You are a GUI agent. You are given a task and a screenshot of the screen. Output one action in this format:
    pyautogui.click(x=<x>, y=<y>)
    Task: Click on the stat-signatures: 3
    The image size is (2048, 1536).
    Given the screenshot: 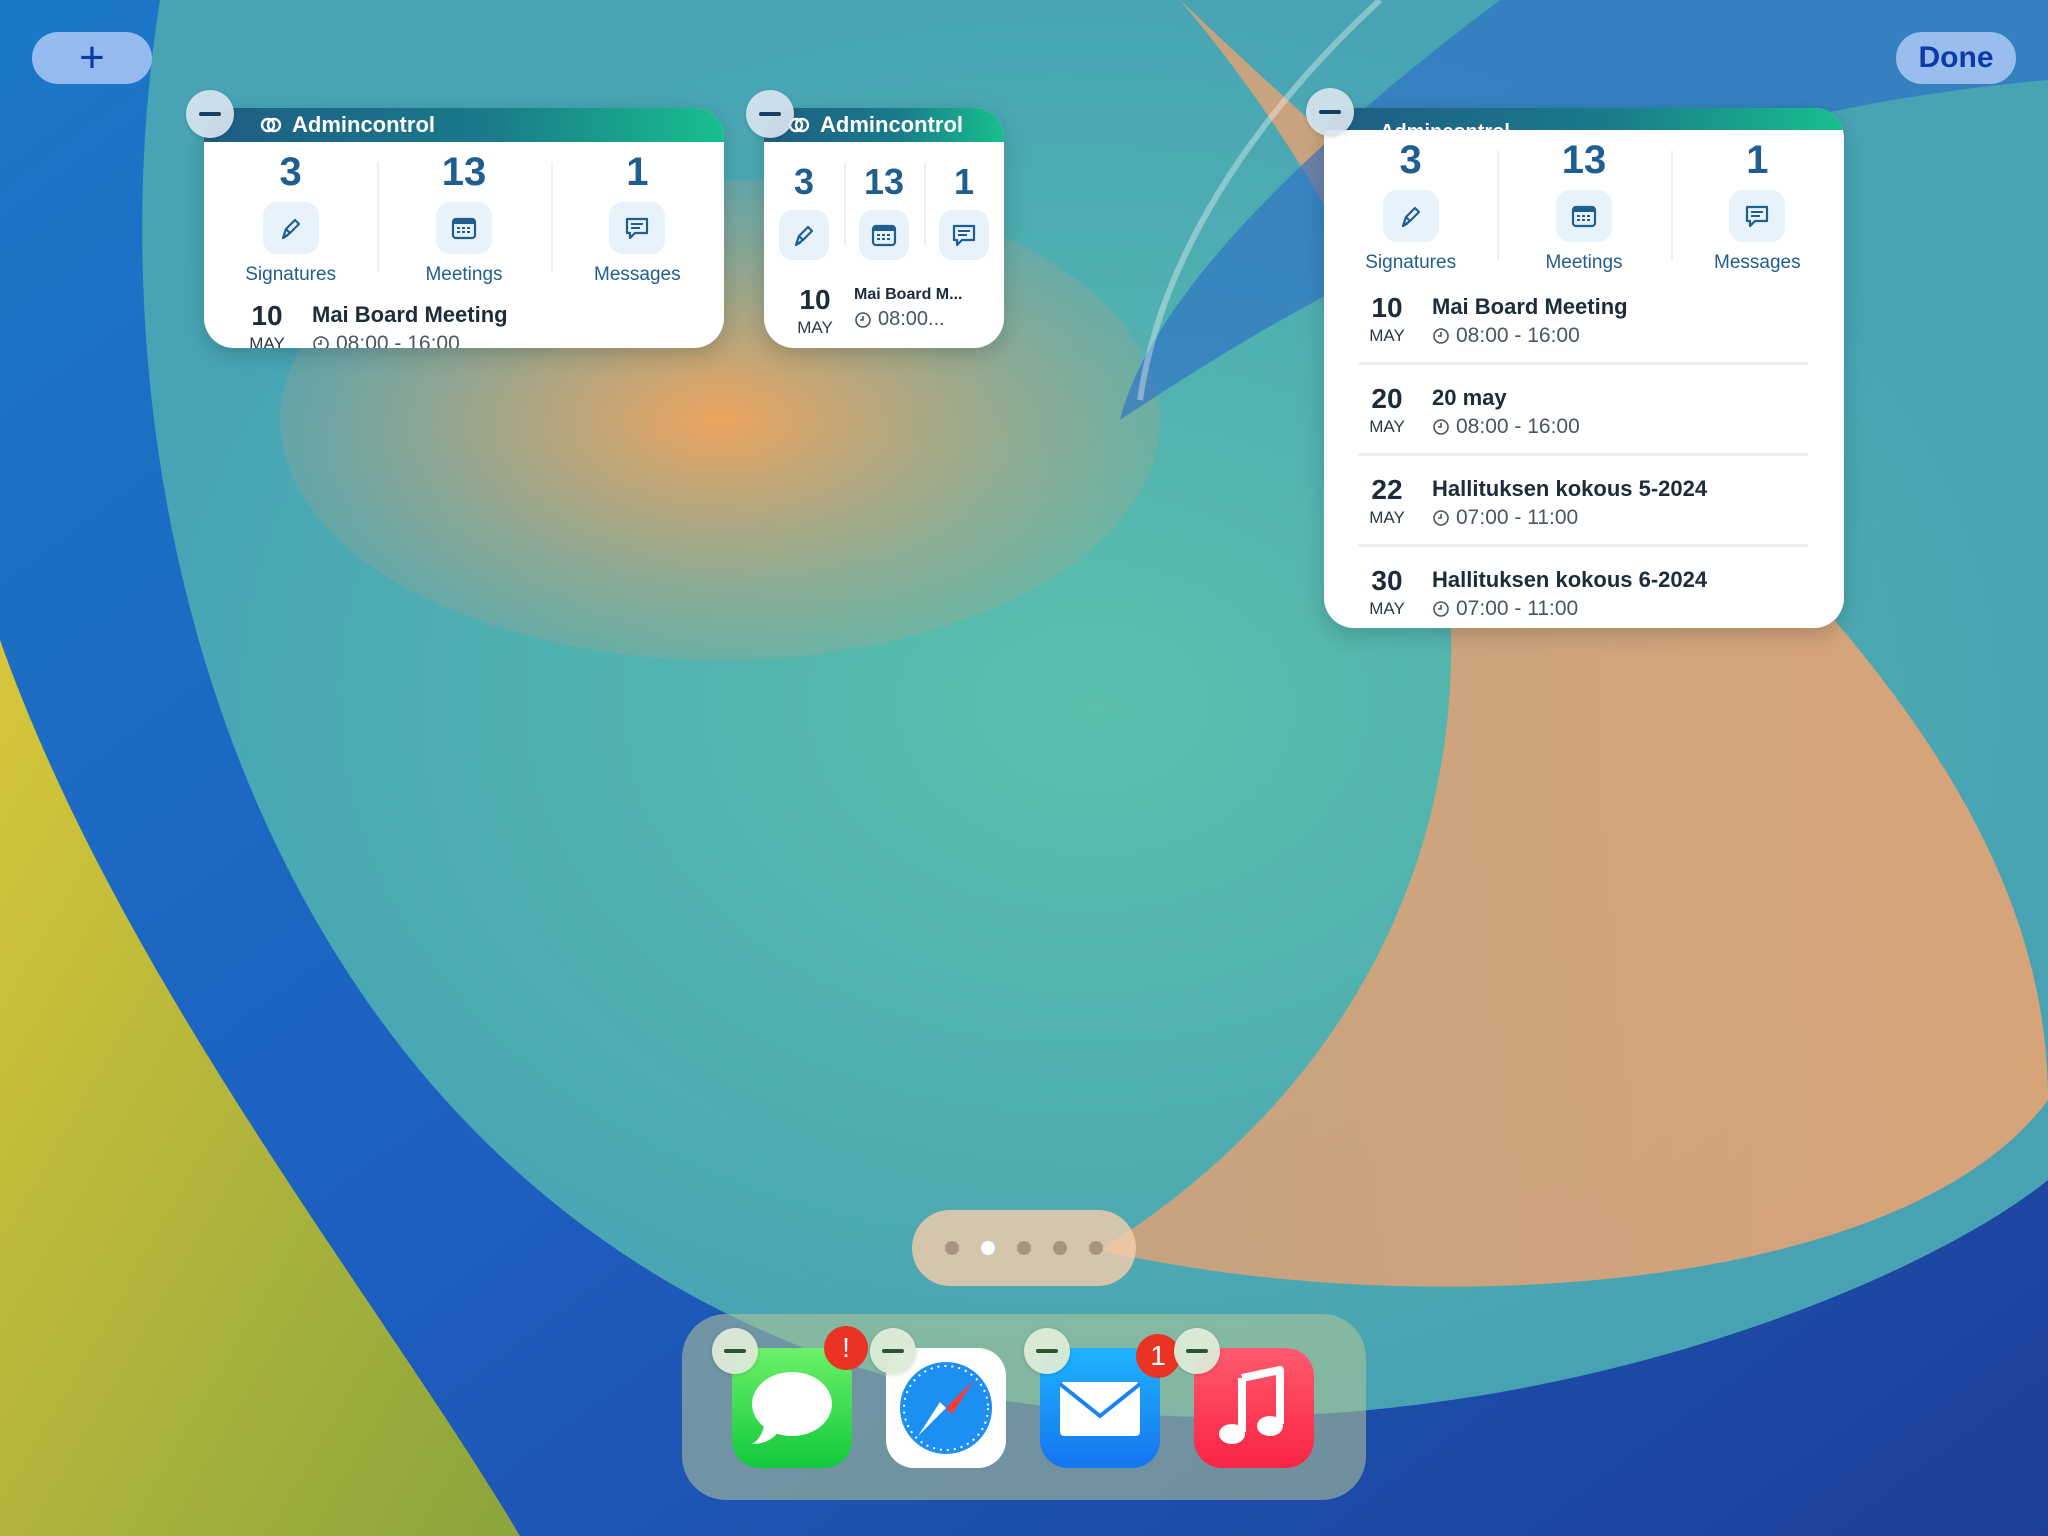 What is the action you would take?
    pyautogui.click(x=804, y=201)
    